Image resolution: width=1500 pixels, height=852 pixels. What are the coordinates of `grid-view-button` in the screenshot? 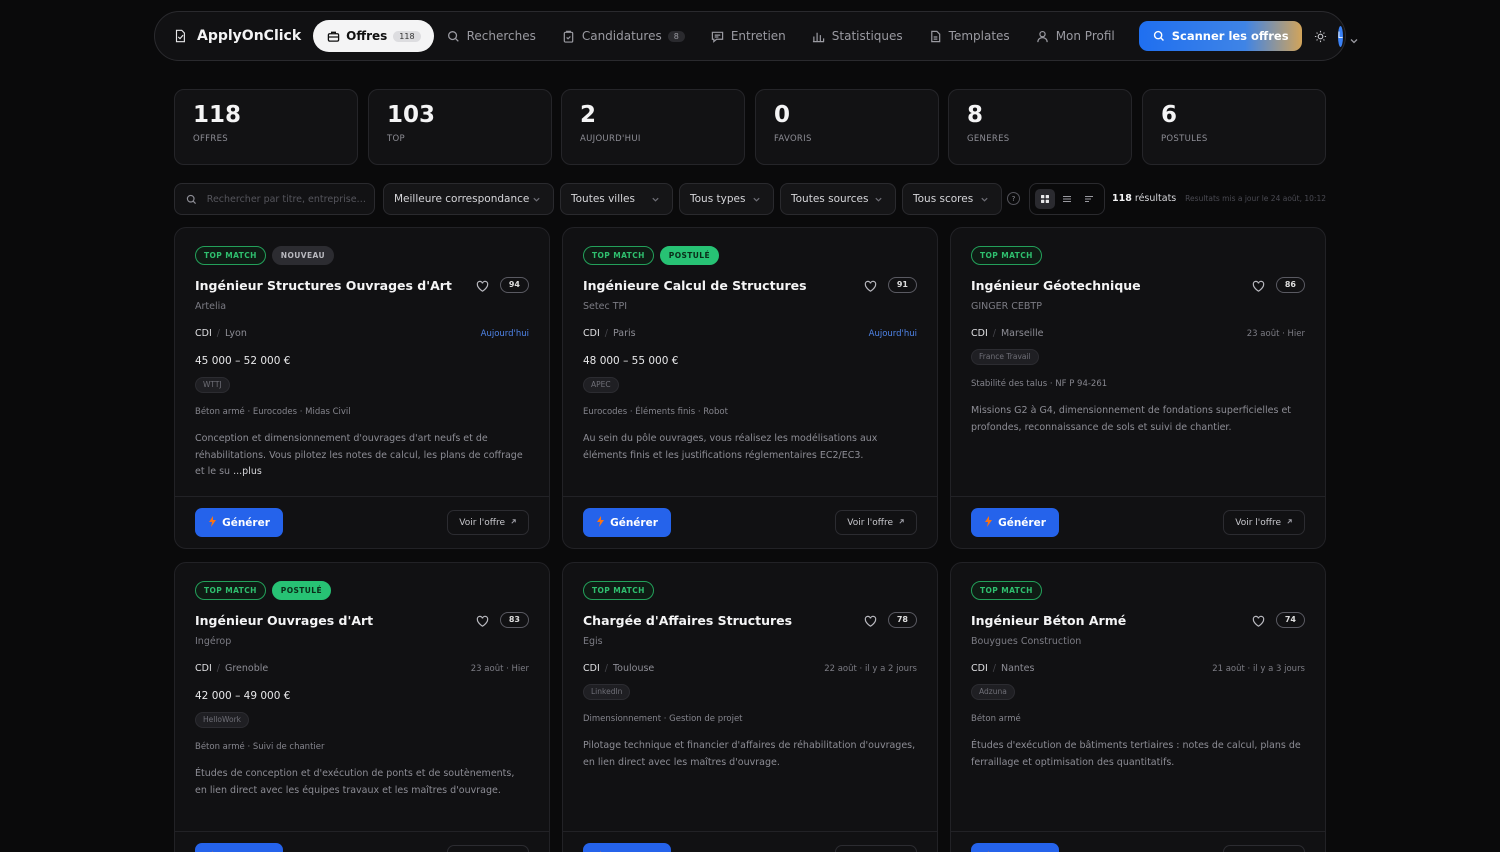 It's located at (1045, 199).